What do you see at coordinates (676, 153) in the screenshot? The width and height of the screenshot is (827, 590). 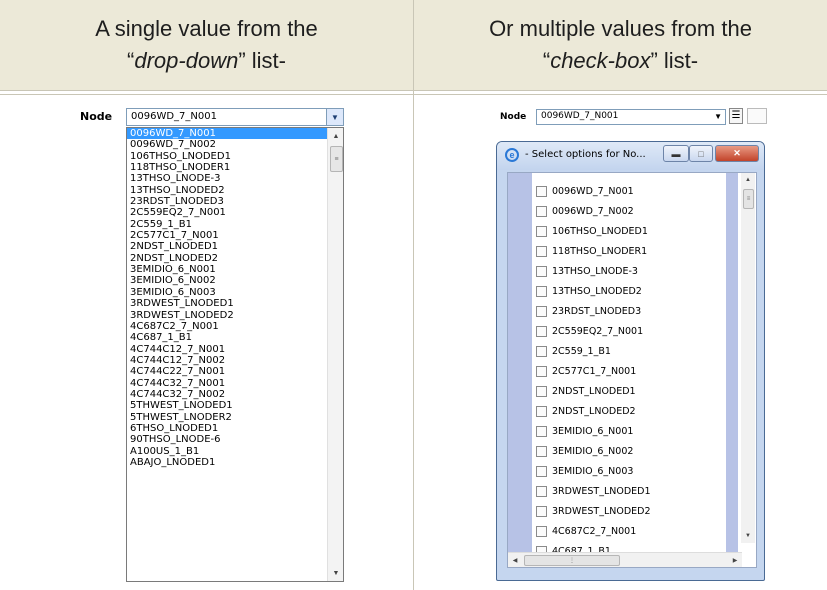 I see `minimize-icon: ▬` at bounding box center [676, 153].